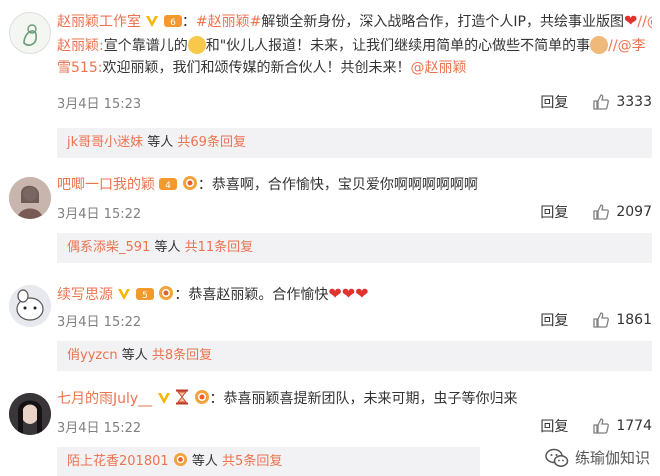  I want to click on comment-text: 恭喜啊，合作愉快，宝贝爱你啊啊啊啊啊啊, so click(344, 185).